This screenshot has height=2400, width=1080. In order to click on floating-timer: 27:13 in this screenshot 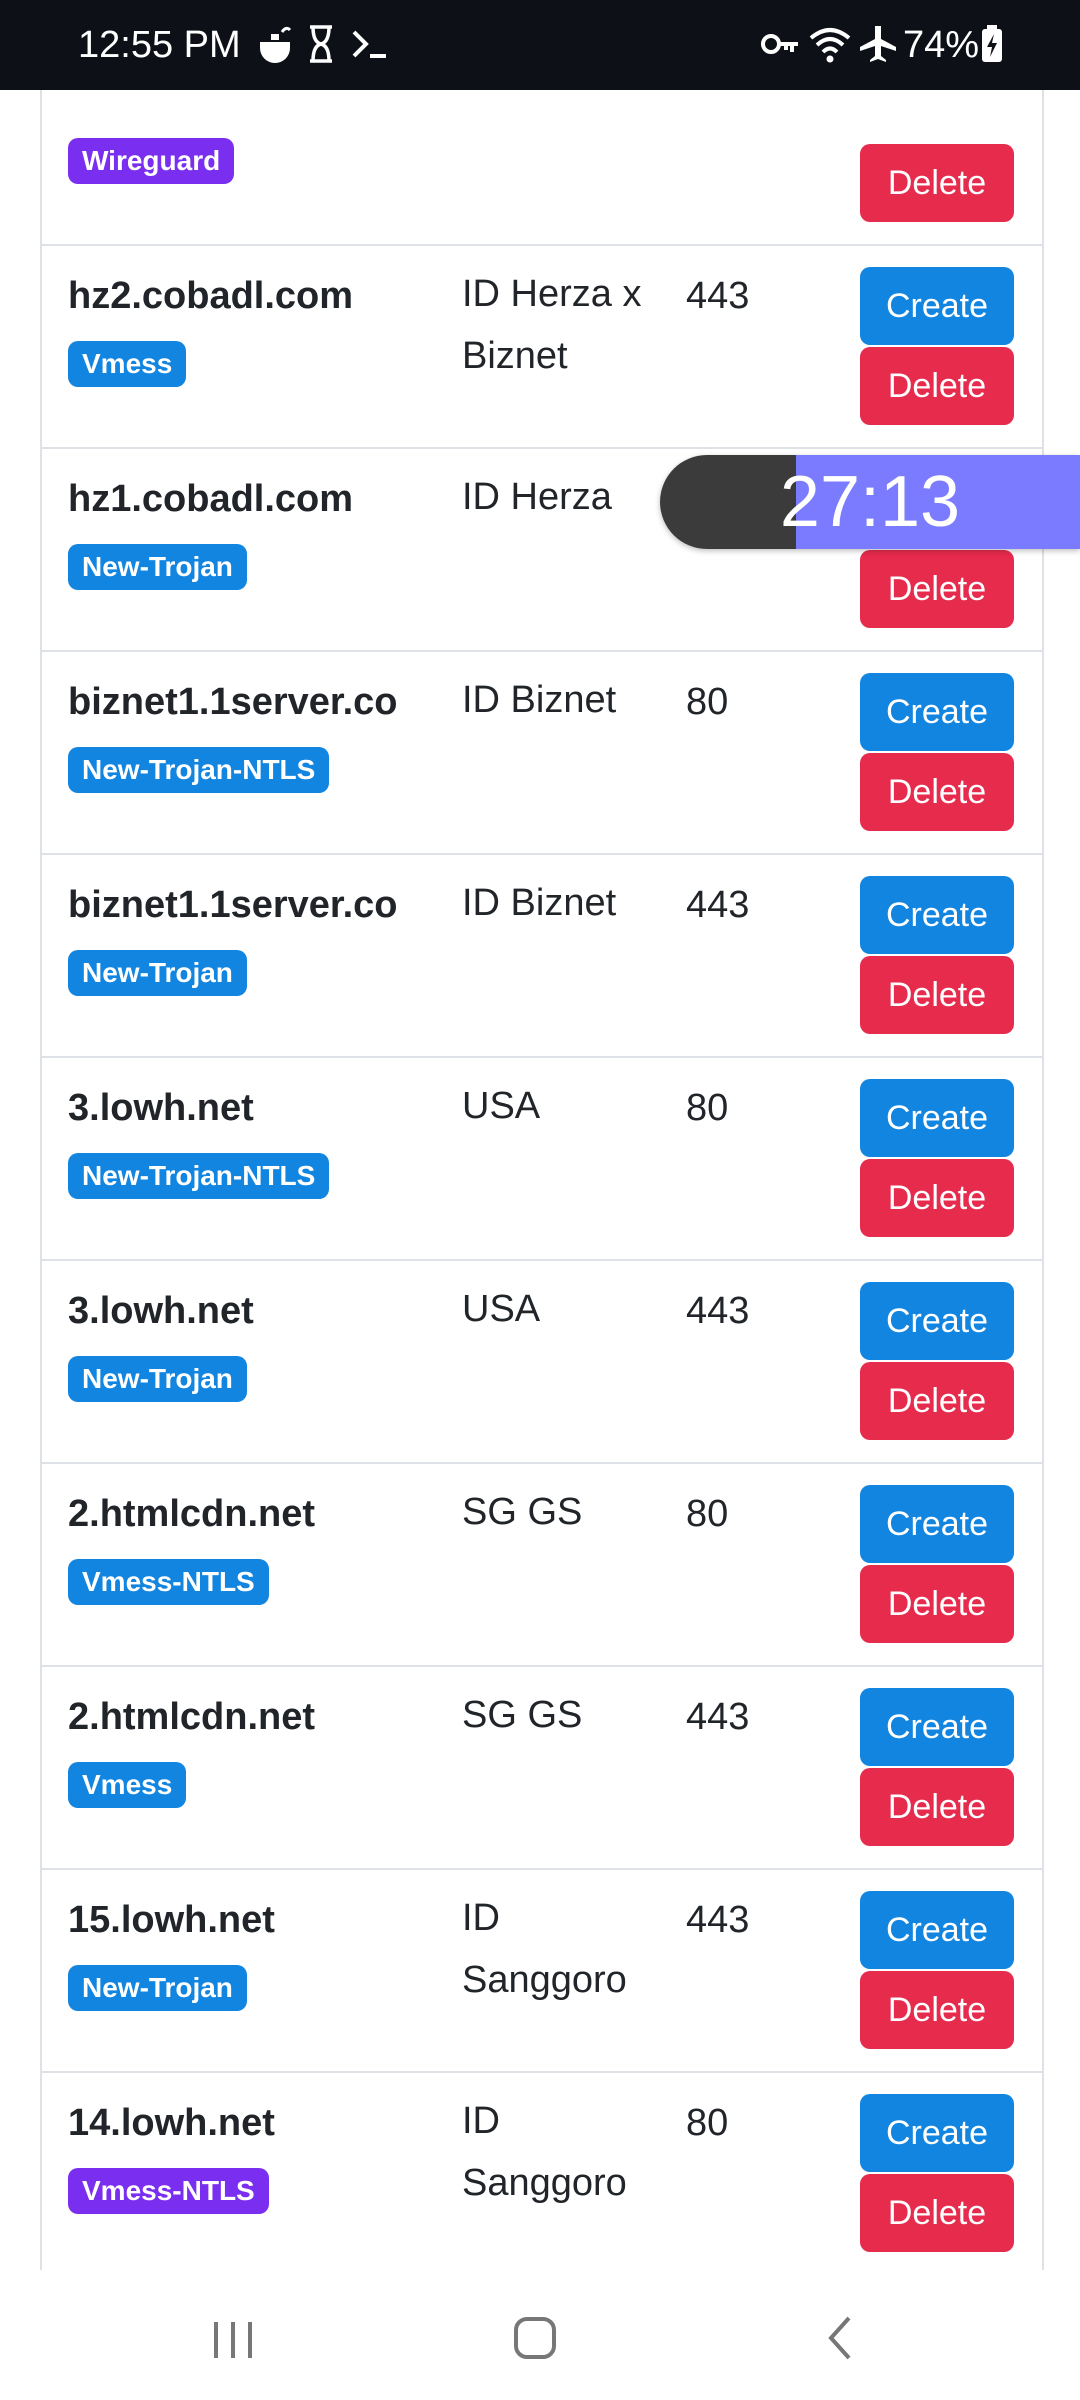, I will do `click(870, 502)`.